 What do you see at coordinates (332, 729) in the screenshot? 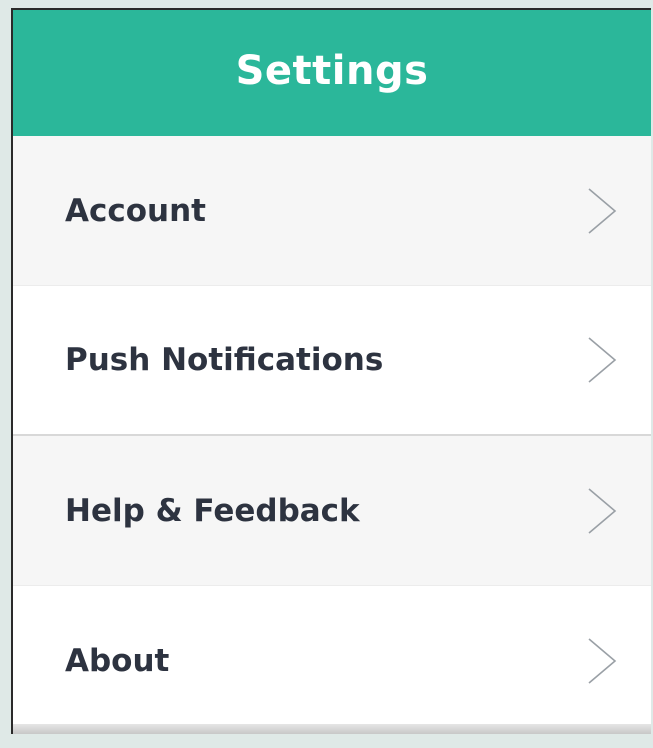
I see `bottom-shadow` at bounding box center [332, 729].